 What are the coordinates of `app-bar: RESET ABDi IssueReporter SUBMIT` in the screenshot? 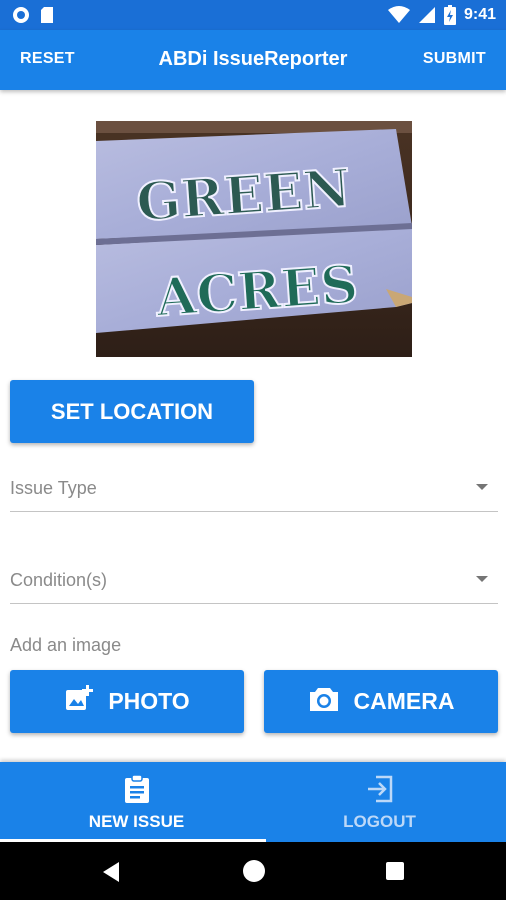 It's located at (253, 60).